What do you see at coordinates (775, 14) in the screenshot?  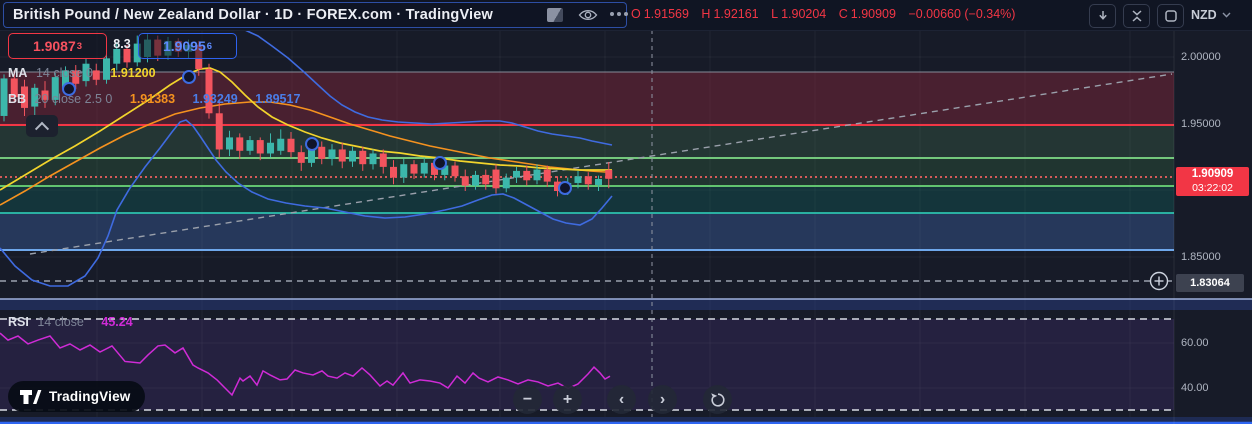 I see `low-label: L` at bounding box center [775, 14].